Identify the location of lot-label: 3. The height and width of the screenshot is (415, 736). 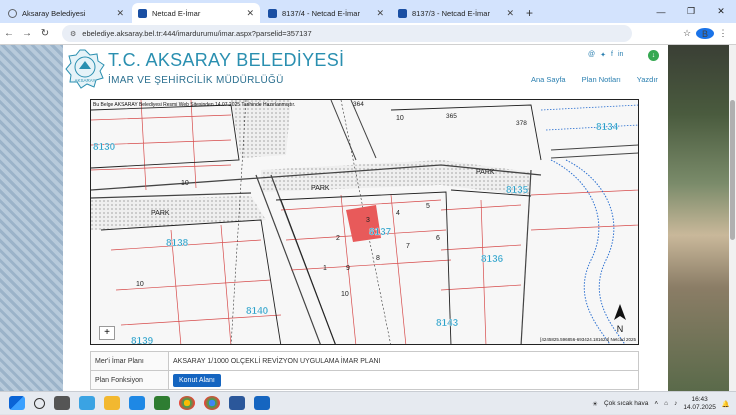
(368, 220).